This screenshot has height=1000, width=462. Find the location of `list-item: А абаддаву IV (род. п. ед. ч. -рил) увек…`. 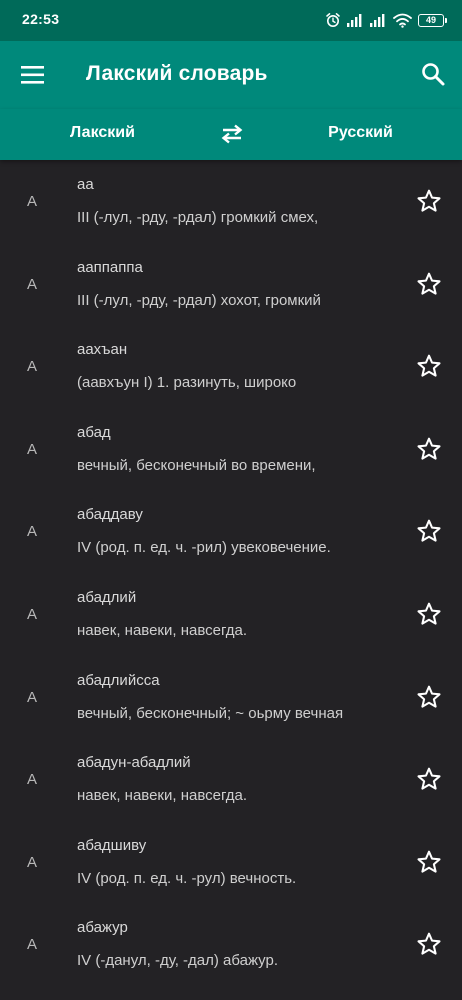

list-item: А абаддаву IV (род. п. ед. ч. -рил) увек… is located at coordinates (231, 531).